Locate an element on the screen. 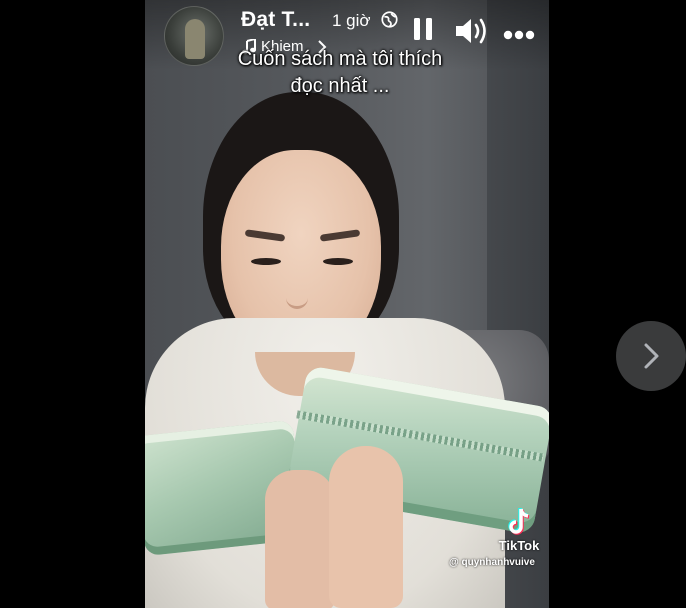 The height and width of the screenshot is (608, 686). tiktok-logo-icon is located at coordinates (519, 521).